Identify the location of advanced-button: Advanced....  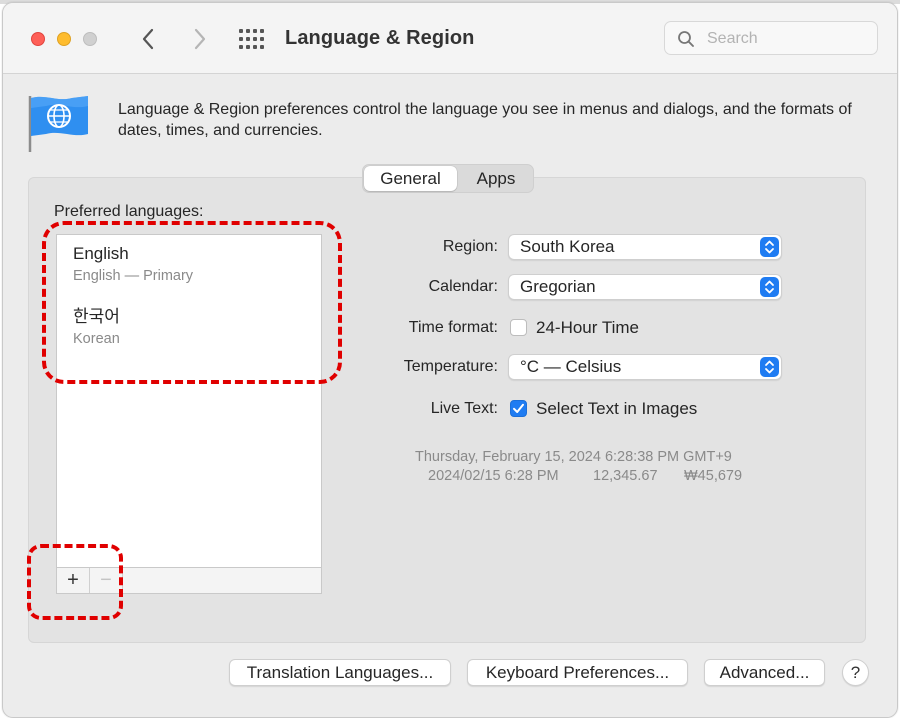
(764, 672).